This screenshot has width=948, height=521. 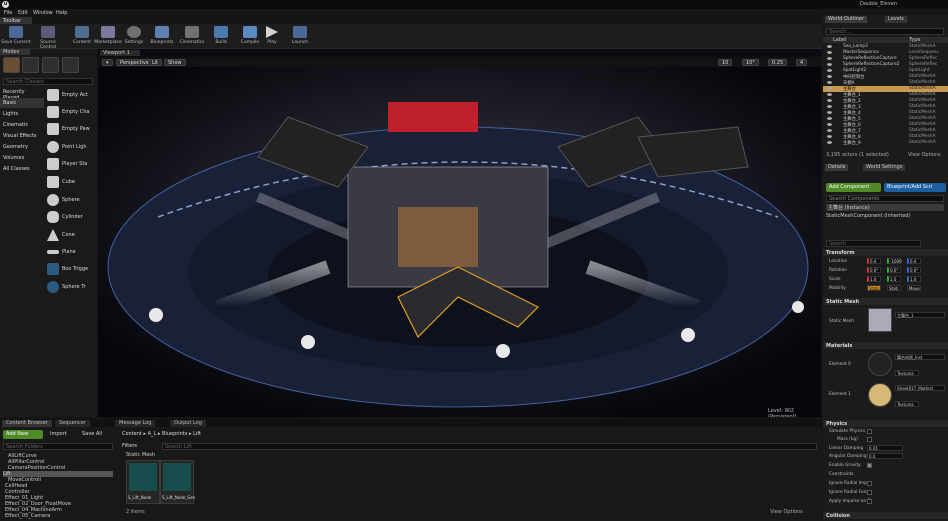 What do you see at coordinates (152, 434) in the screenshot?
I see `breadcrumb-al: A_L` at bounding box center [152, 434].